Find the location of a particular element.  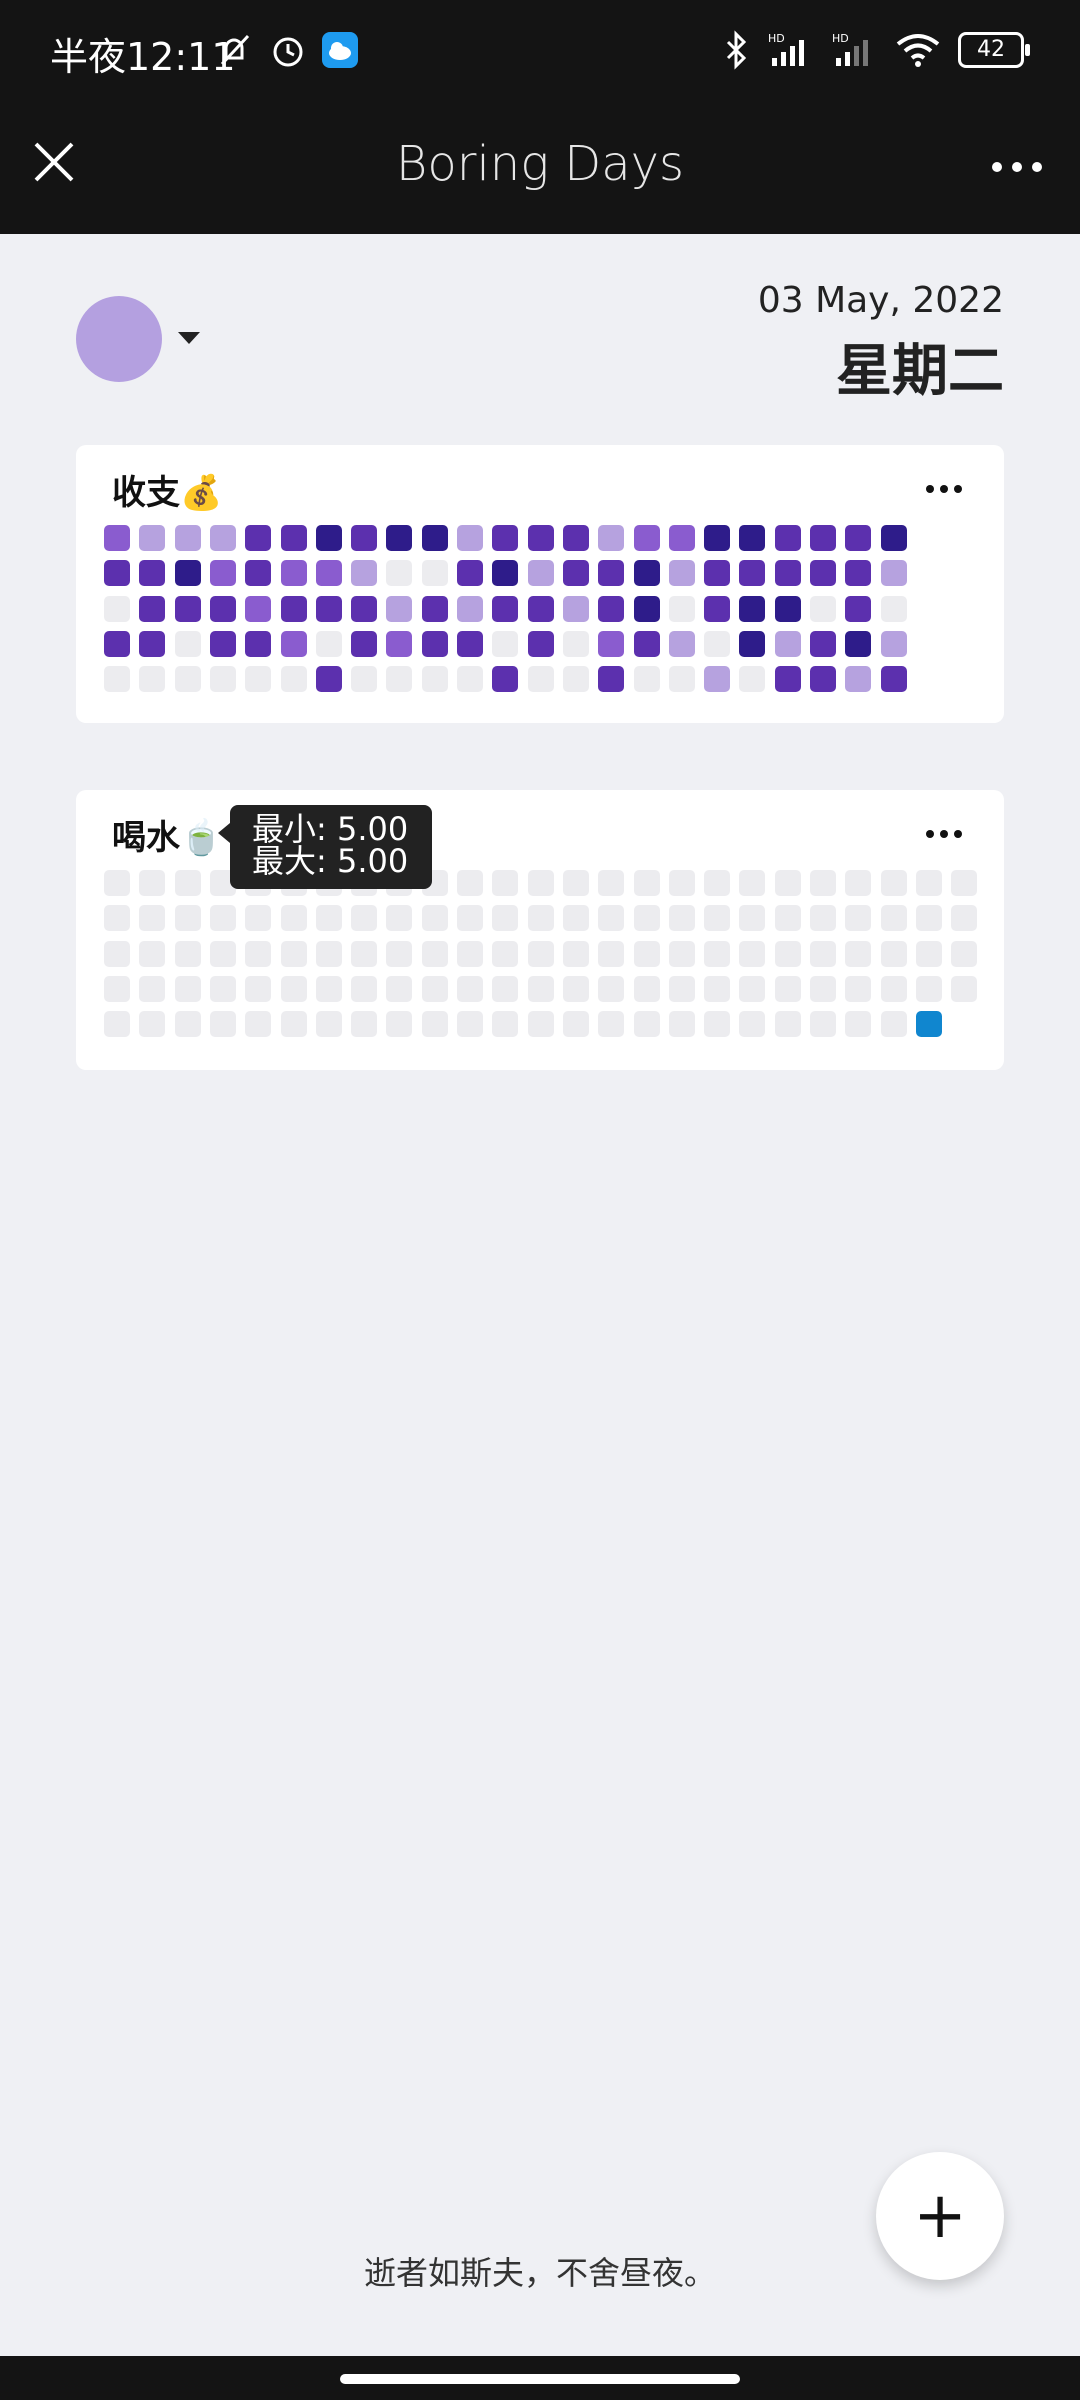

habit-card-water: 喝水🍵 is located at coordinates (540, 930).